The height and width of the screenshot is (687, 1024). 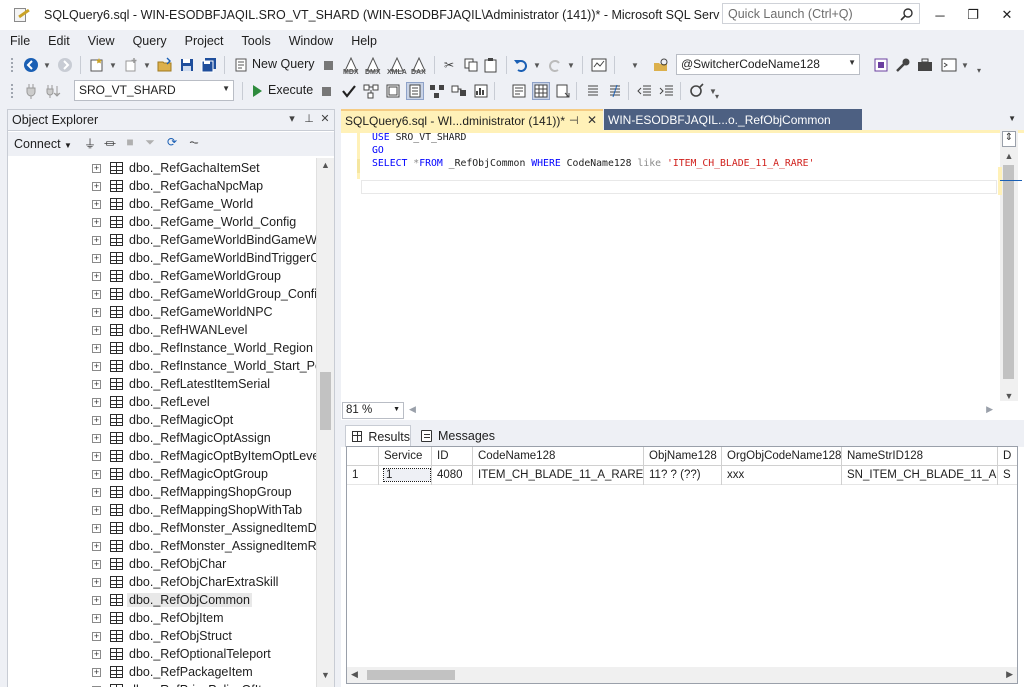 I want to click on connect-plug-icon, so click(x=31, y=91).